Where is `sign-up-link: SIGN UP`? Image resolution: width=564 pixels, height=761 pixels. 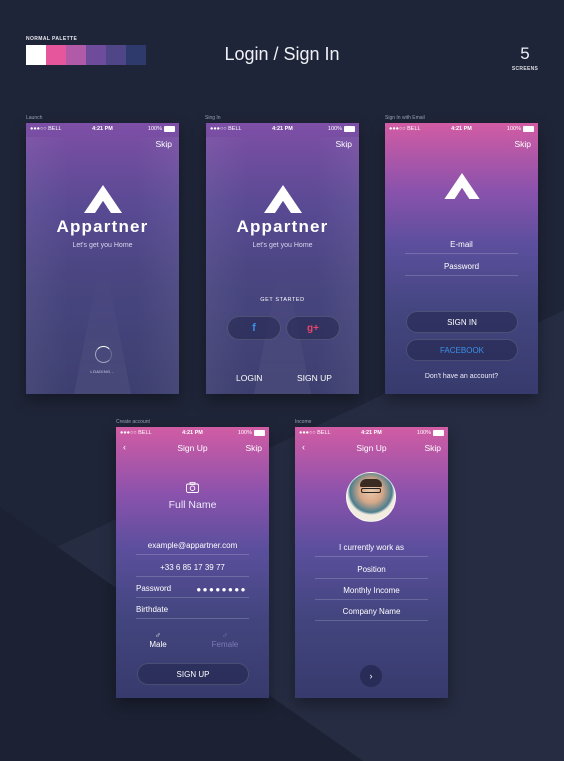 sign-up-link: SIGN UP is located at coordinates (314, 378).